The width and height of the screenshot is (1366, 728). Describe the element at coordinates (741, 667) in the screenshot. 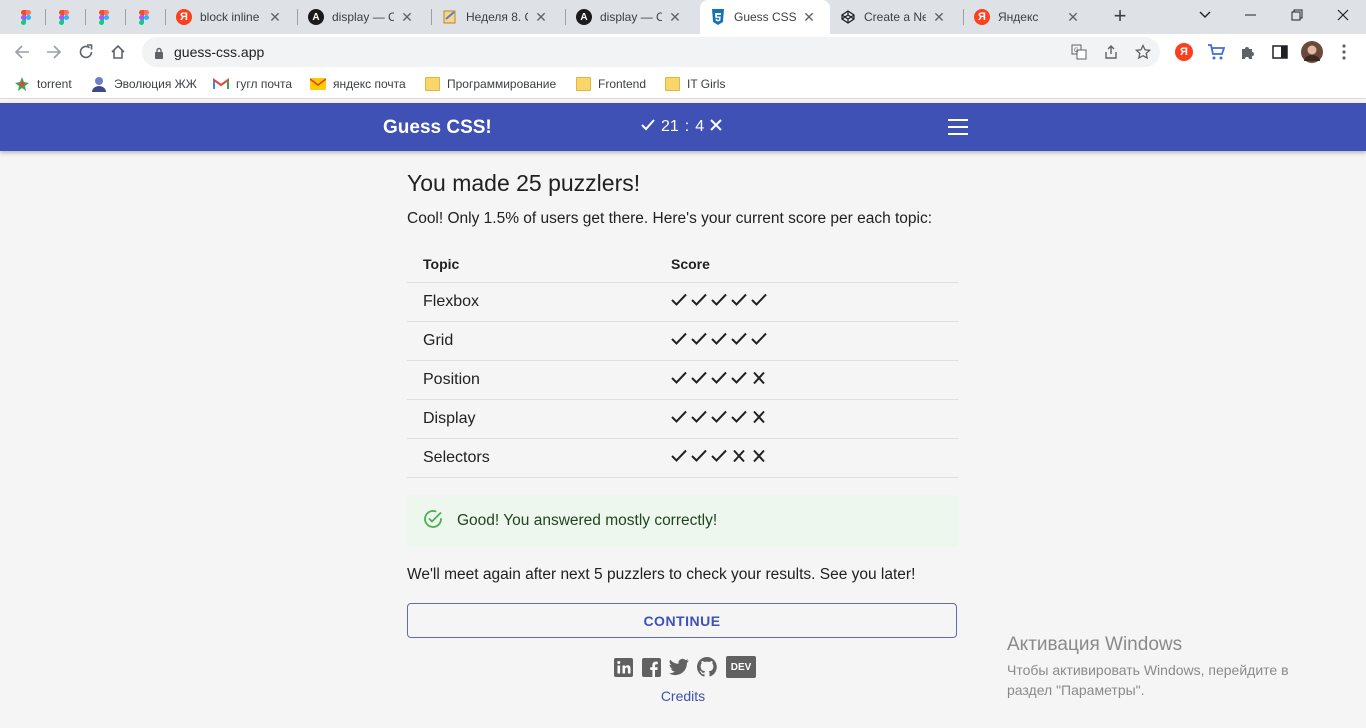

I see `dev-icon: DEV` at that location.